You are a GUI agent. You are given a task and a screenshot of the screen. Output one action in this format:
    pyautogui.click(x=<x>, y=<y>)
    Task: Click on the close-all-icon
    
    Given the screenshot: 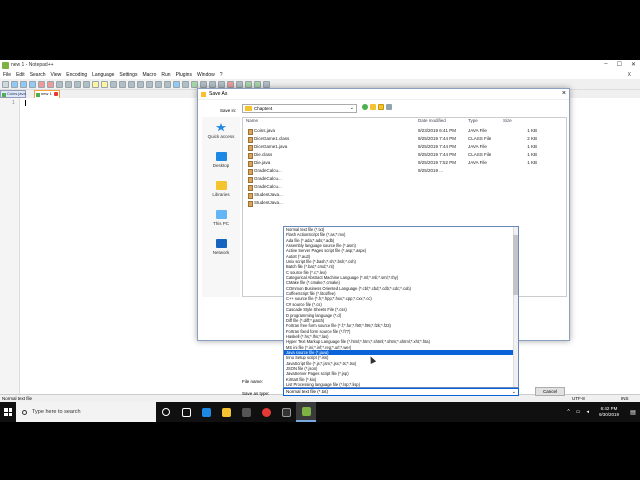 What is the action you would take?
    pyautogui.click(x=50, y=84)
    